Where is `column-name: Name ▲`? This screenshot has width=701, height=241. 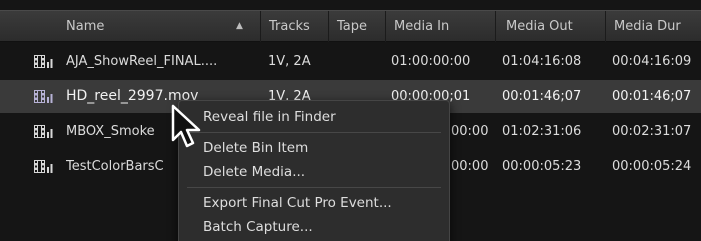
column-name: Name ▲ is located at coordinates (130, 26).